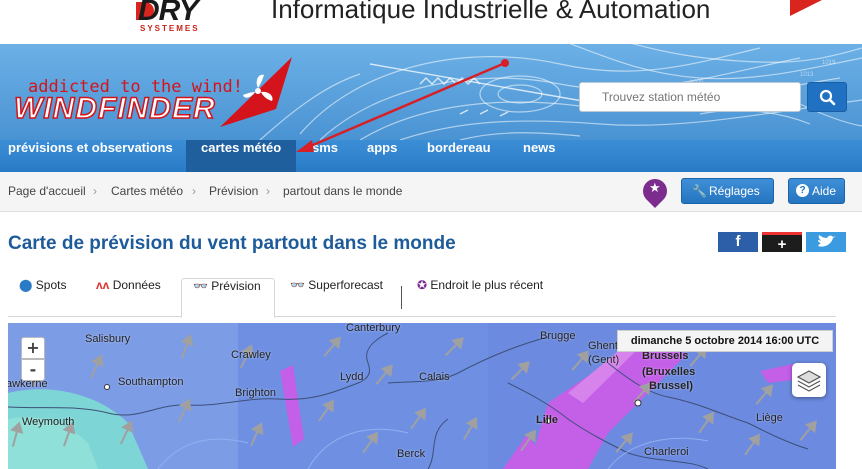 The image size is (862, 469). I want to click on map-label-weymouth: Weymouth, so click(48, 422).